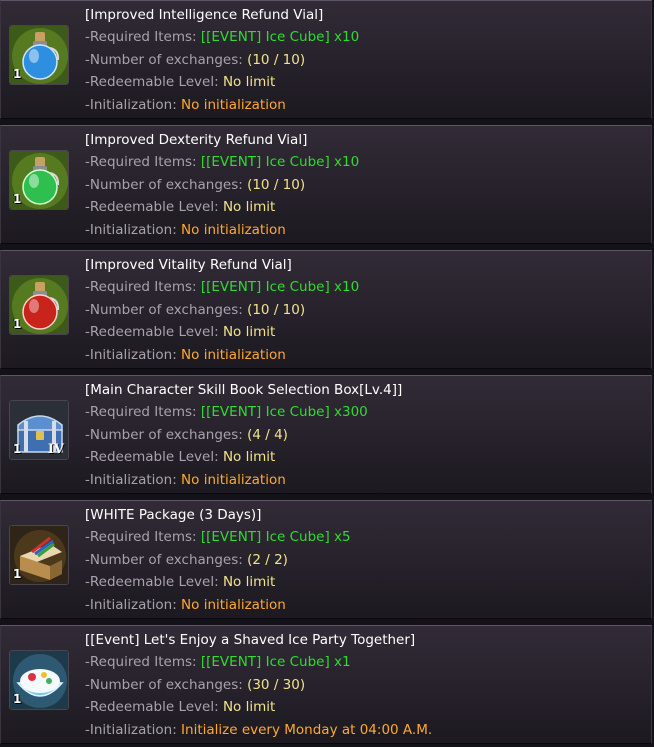 The height and width of the screenshot is (747, 654). What do you see at coordinates (204, 15) in the screenshot?
I see `item-title: [Improved Intelligence Refund Vial]` at bounding box center [204, 15].